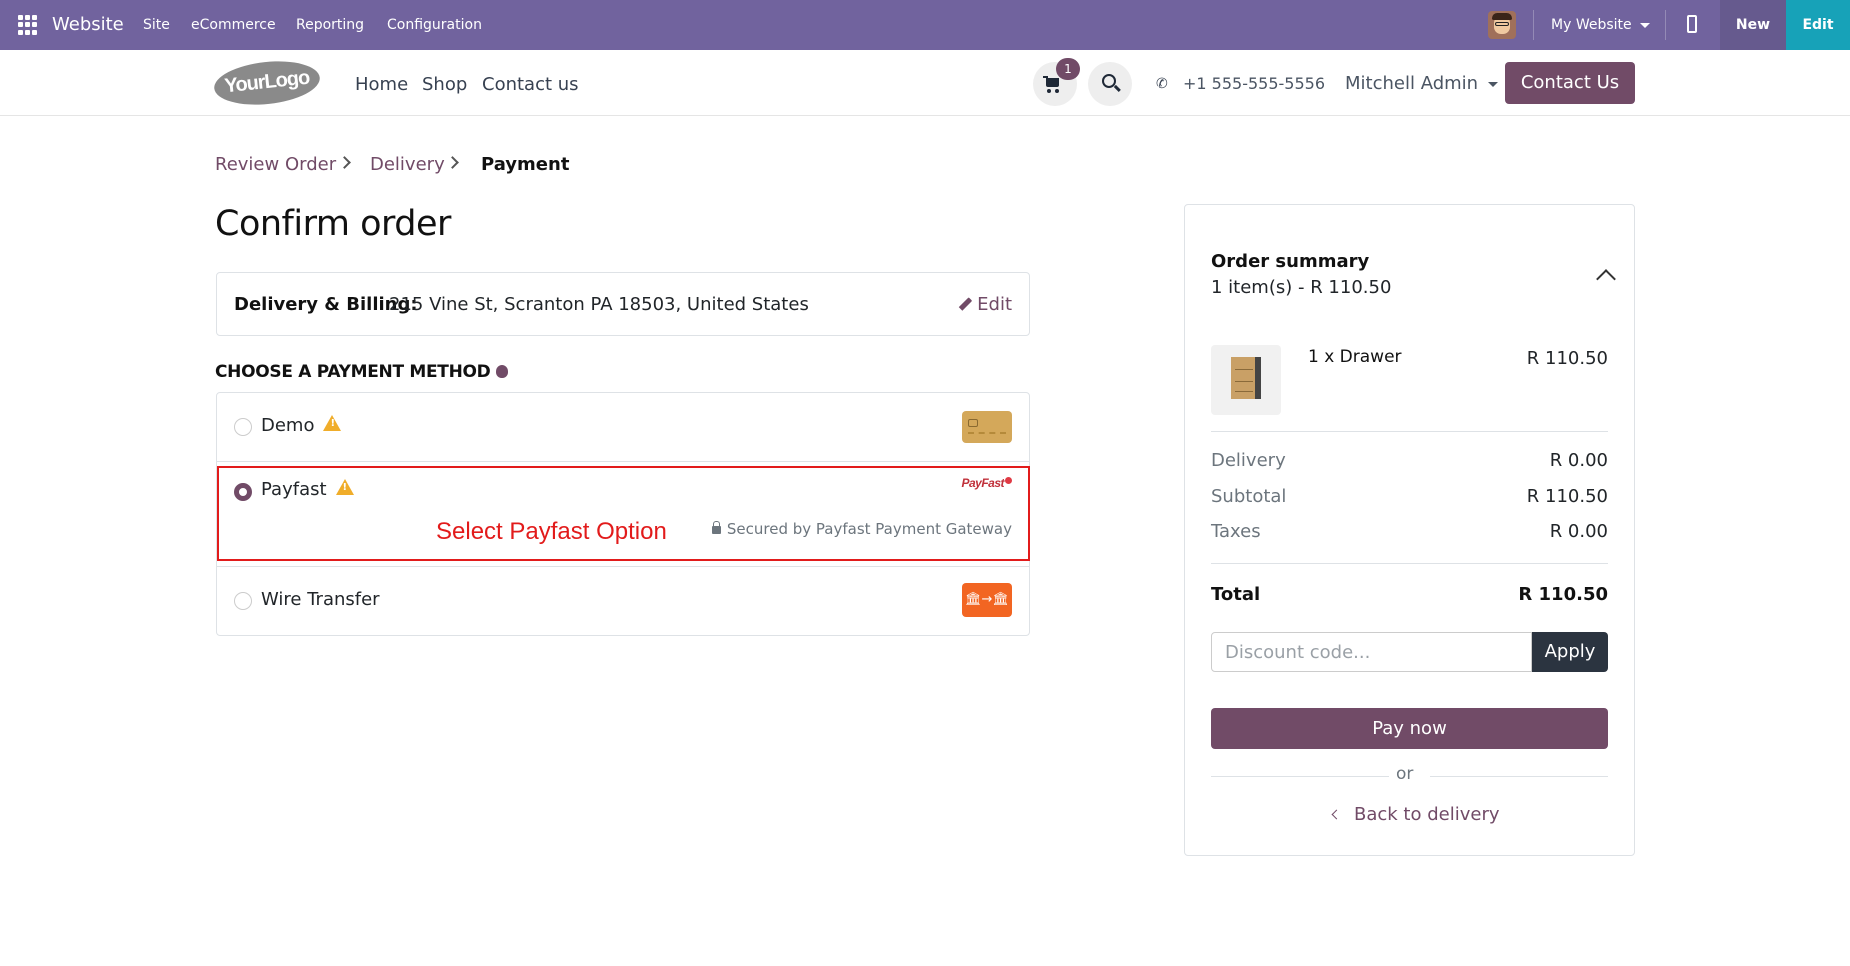 Image resolution: width=1850 pixels, height=966 pixels. I want to click on summary-subtitle: 1 item(s) - R 110.50, so click(1301, 287).